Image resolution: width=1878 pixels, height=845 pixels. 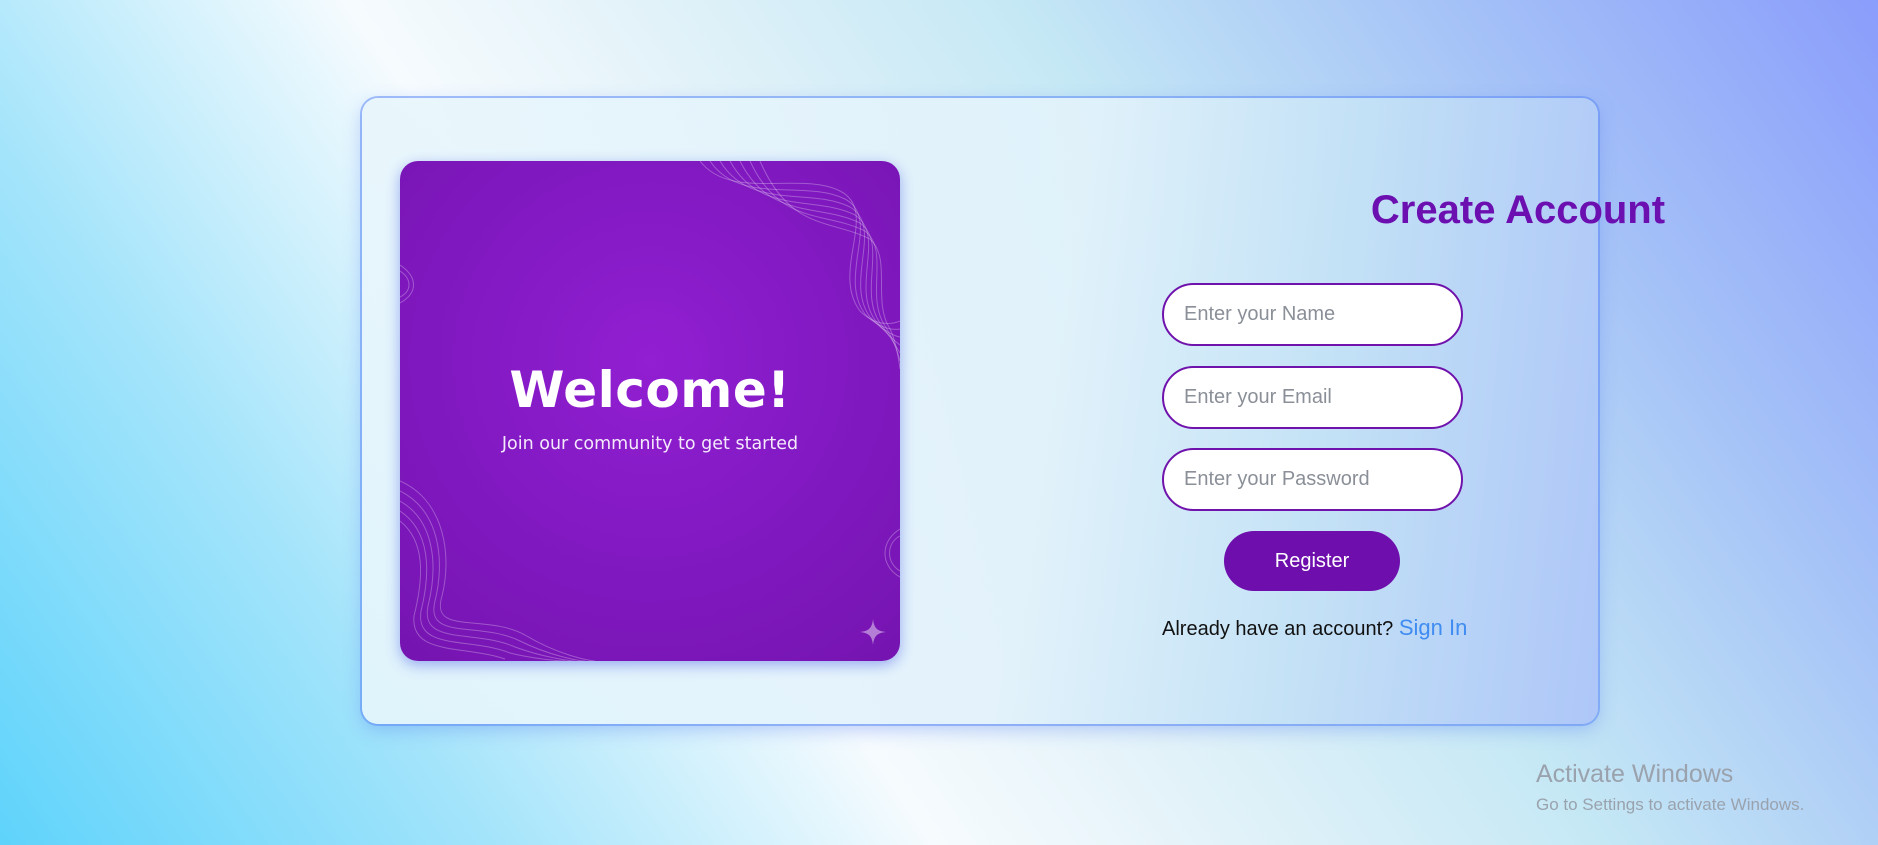 I want to click on name-input, so click(x=1312, y=314).